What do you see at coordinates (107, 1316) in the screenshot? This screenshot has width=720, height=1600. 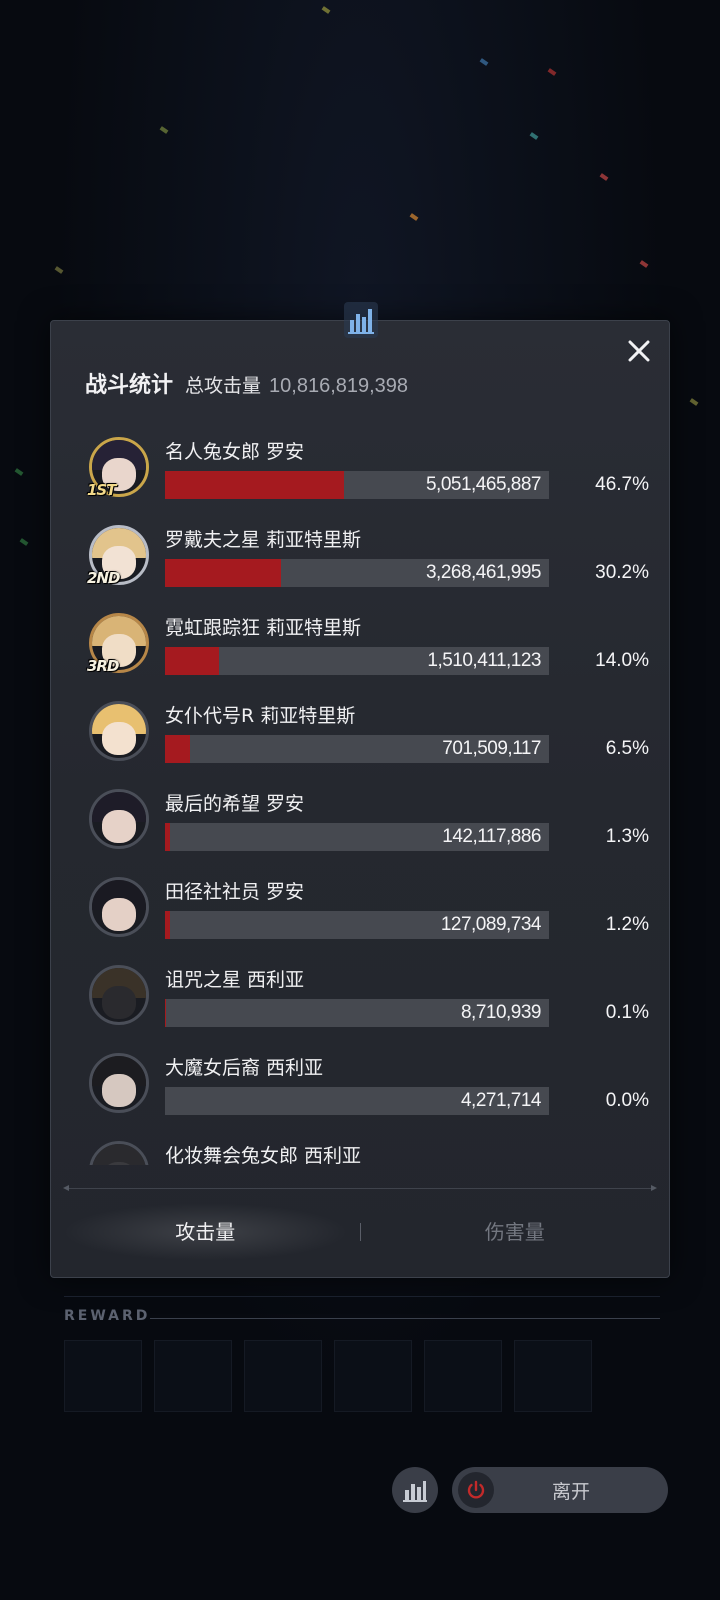 I see `reward-label: REWARD` at bounding box center [107, 1316].